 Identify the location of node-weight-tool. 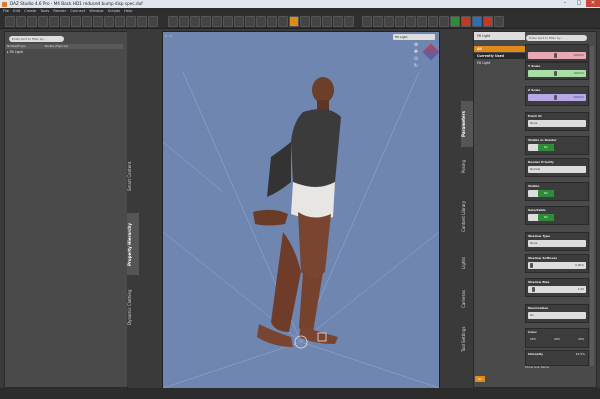
(250, 21).